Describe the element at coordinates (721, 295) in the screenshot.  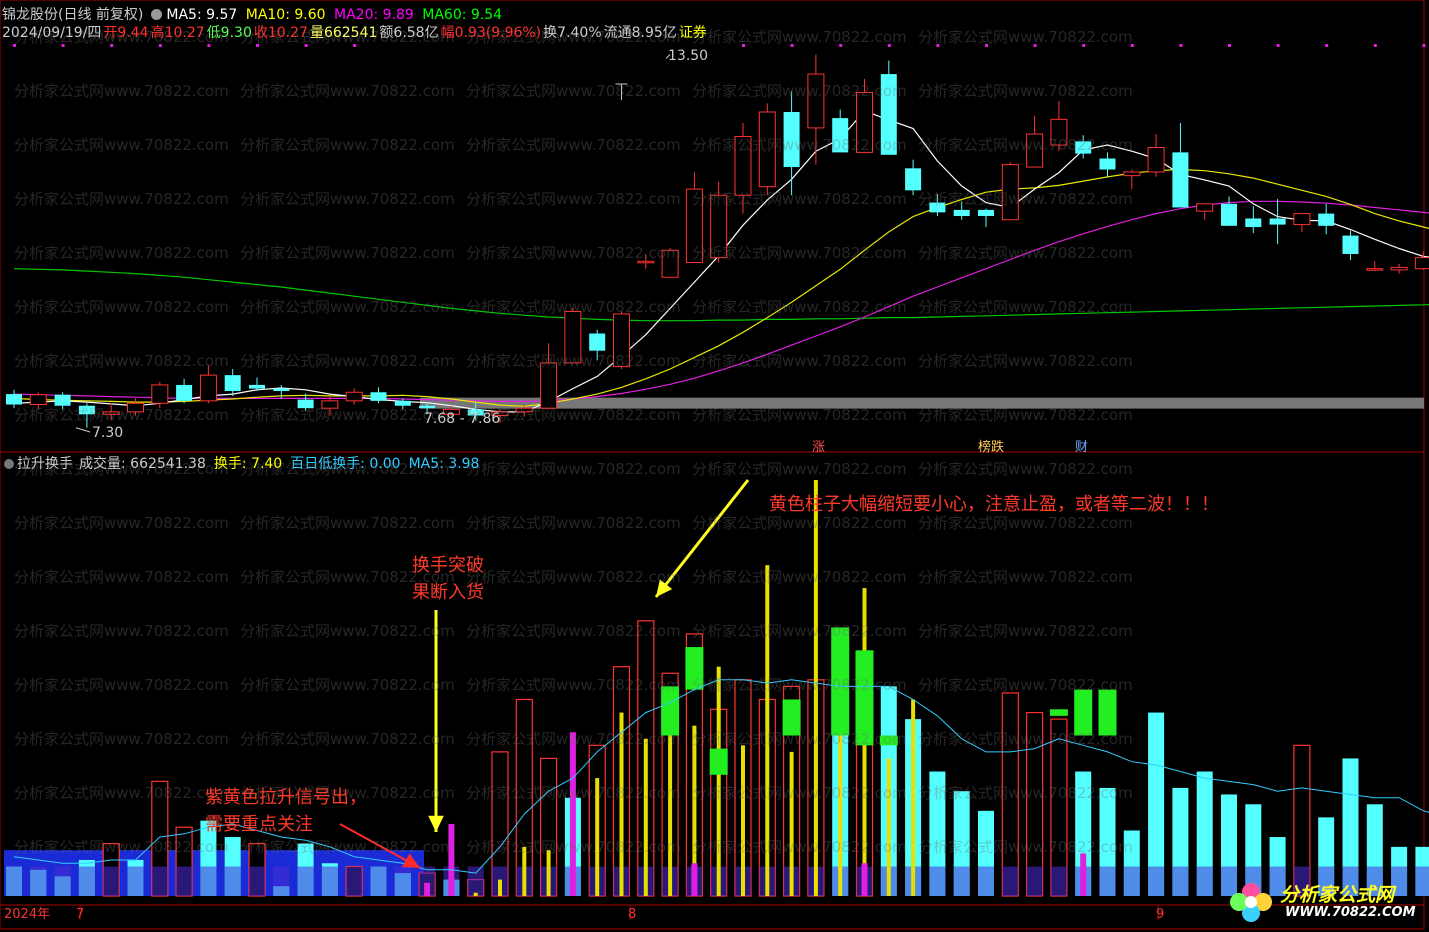
I see `ma60-line` at that location.